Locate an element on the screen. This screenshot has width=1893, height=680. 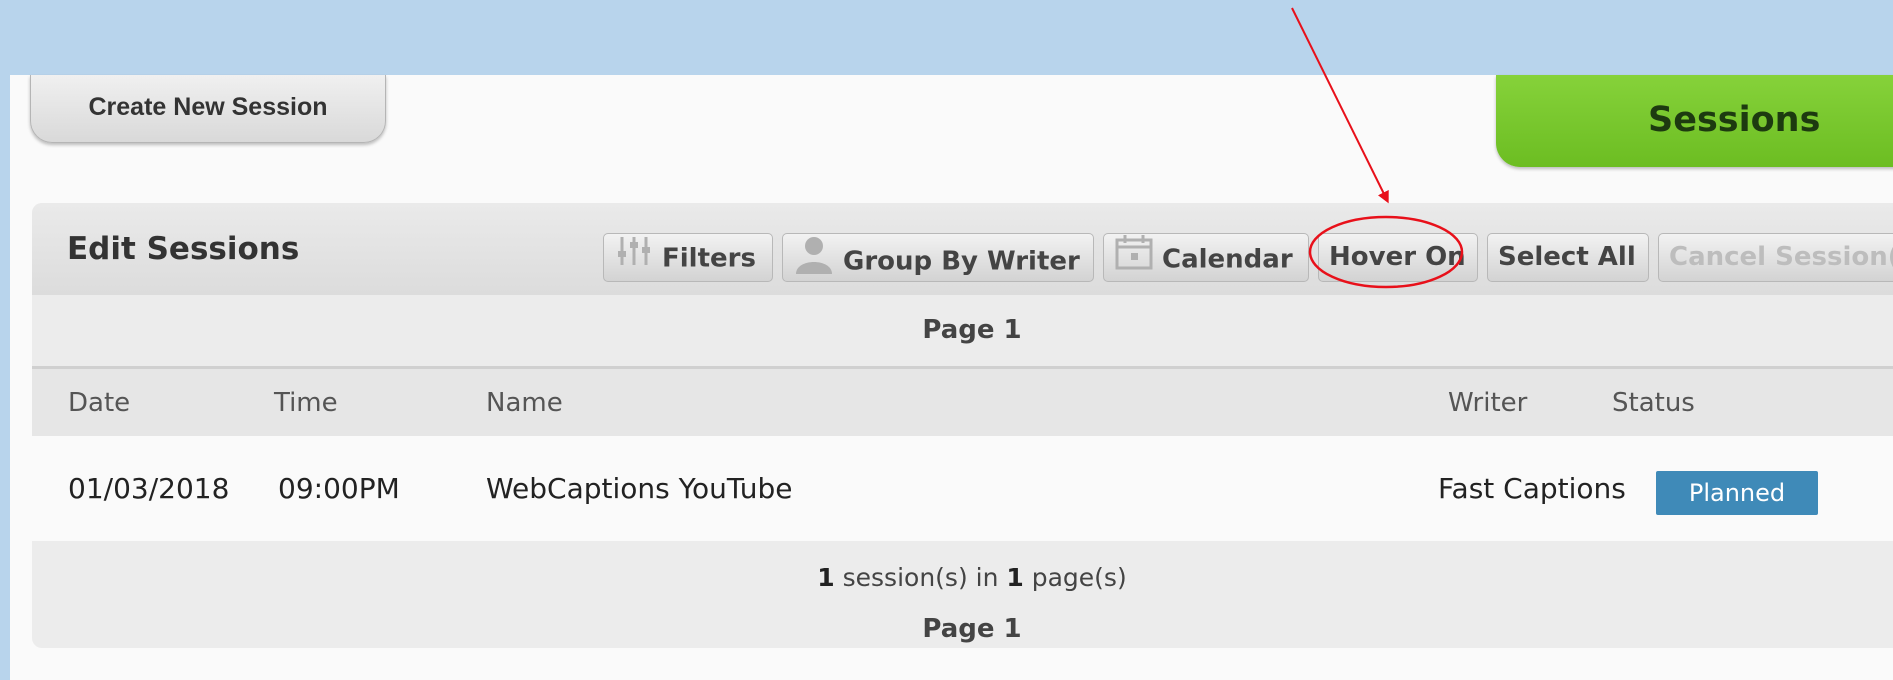
hover-on-button: Hover On is located at coordinates (1398, 257).